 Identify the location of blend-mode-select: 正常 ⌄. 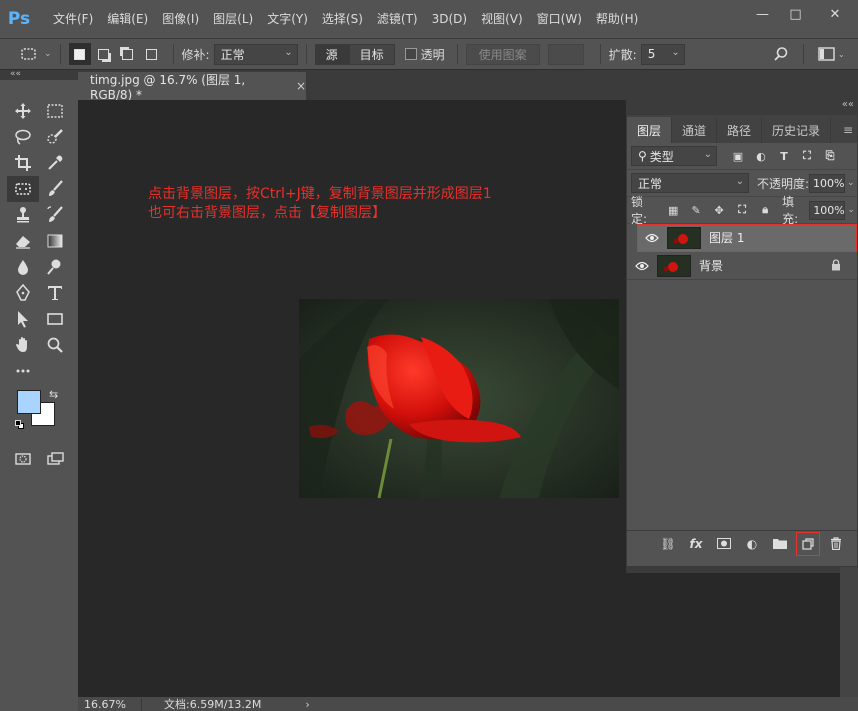
(690, 183).